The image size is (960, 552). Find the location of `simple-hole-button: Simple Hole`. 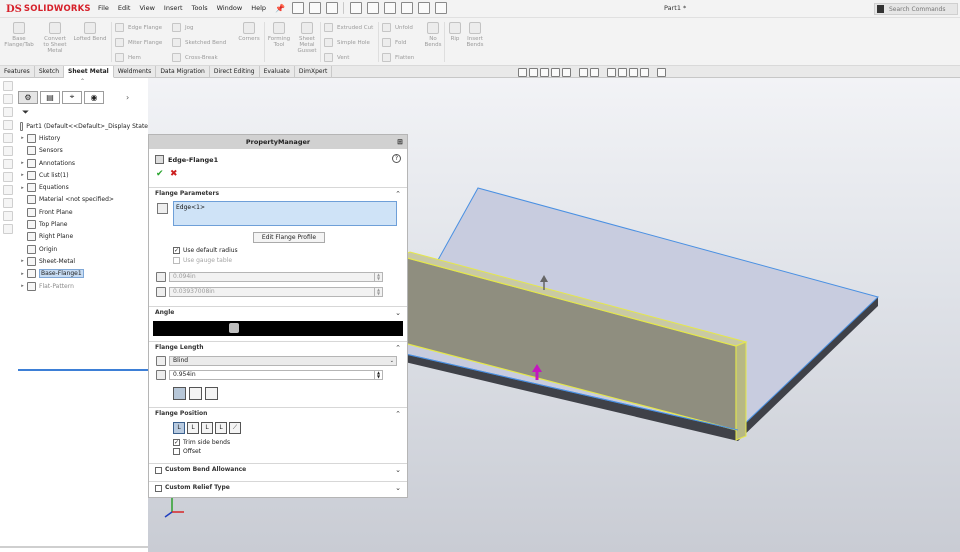

simple-hole-button: Simple Hole is located at coordinates (347, 42).